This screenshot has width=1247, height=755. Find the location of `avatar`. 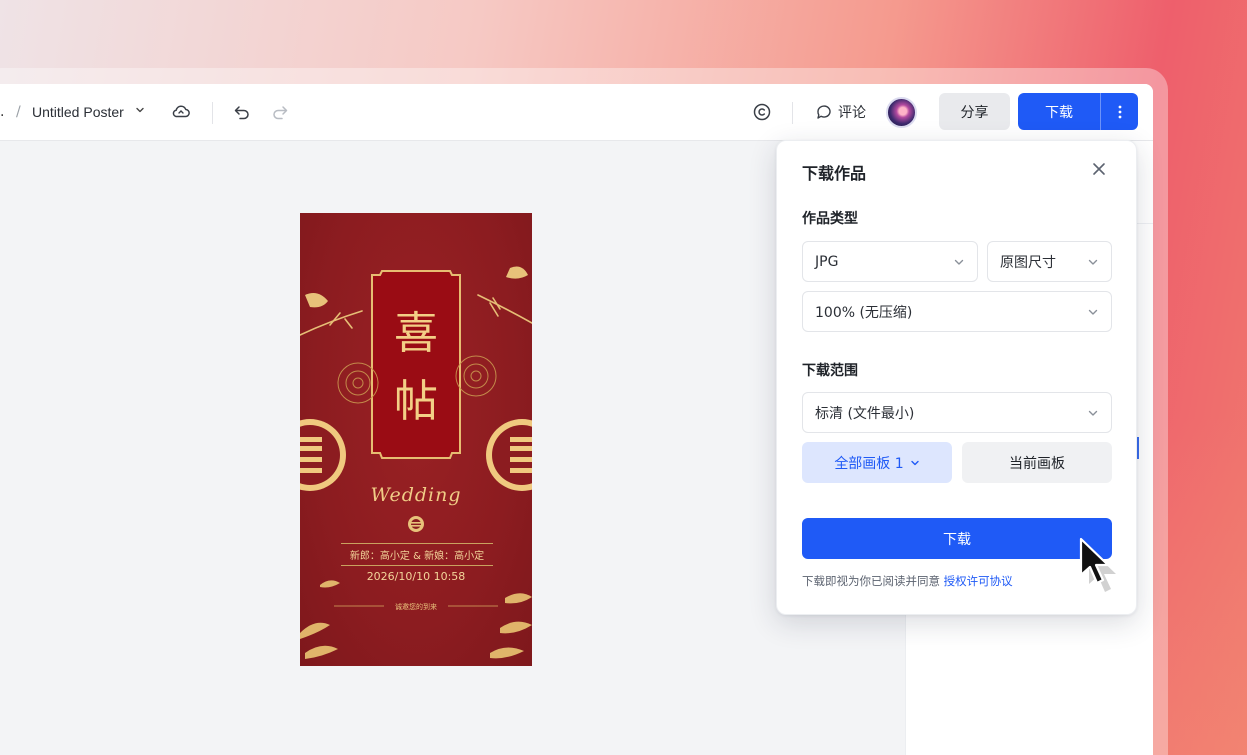

avatar is located at coordinates (901, 112).